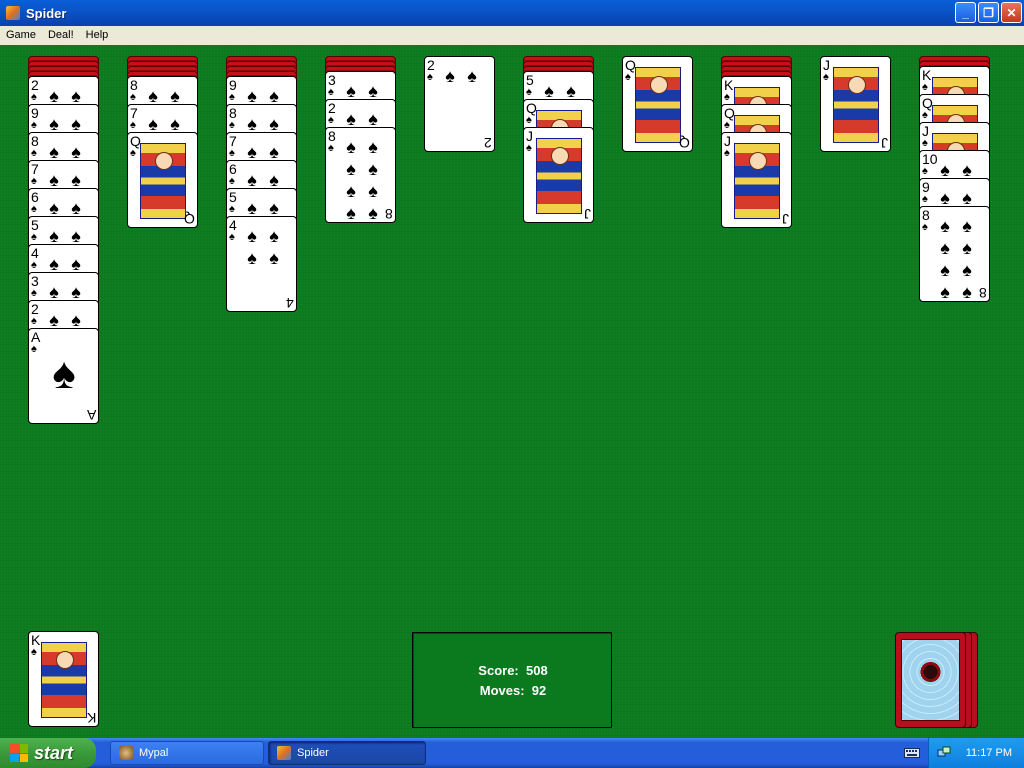 The image size is (1024, 768). What do you see at coordinates (64, 680) in the screenshot?
I see `king-face-image` at bounding box center [64, 680].